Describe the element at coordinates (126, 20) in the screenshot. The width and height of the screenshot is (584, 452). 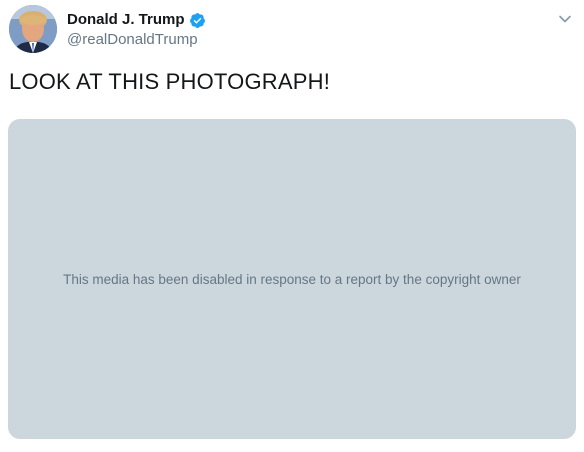
I see `display-name: Donald J. Trump` at that location.